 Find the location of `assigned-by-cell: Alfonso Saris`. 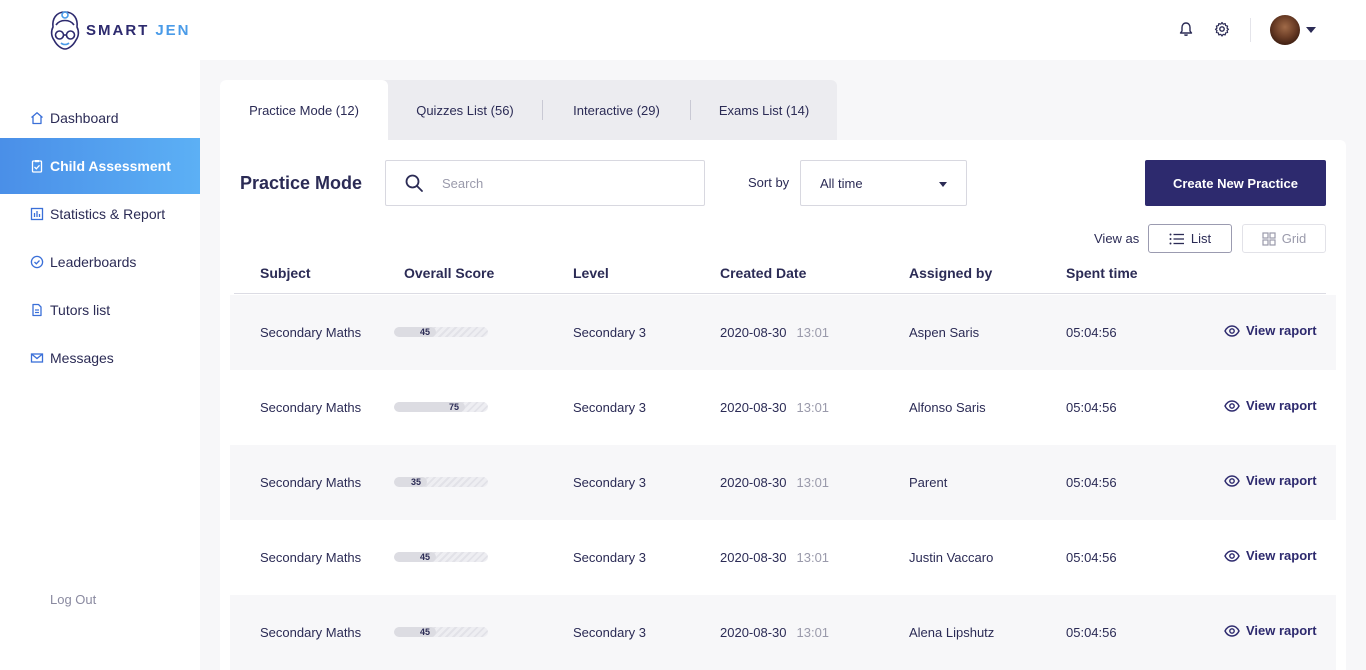

assigned-by-cell: Alfonso Saris is located at coordinates (947, 407).